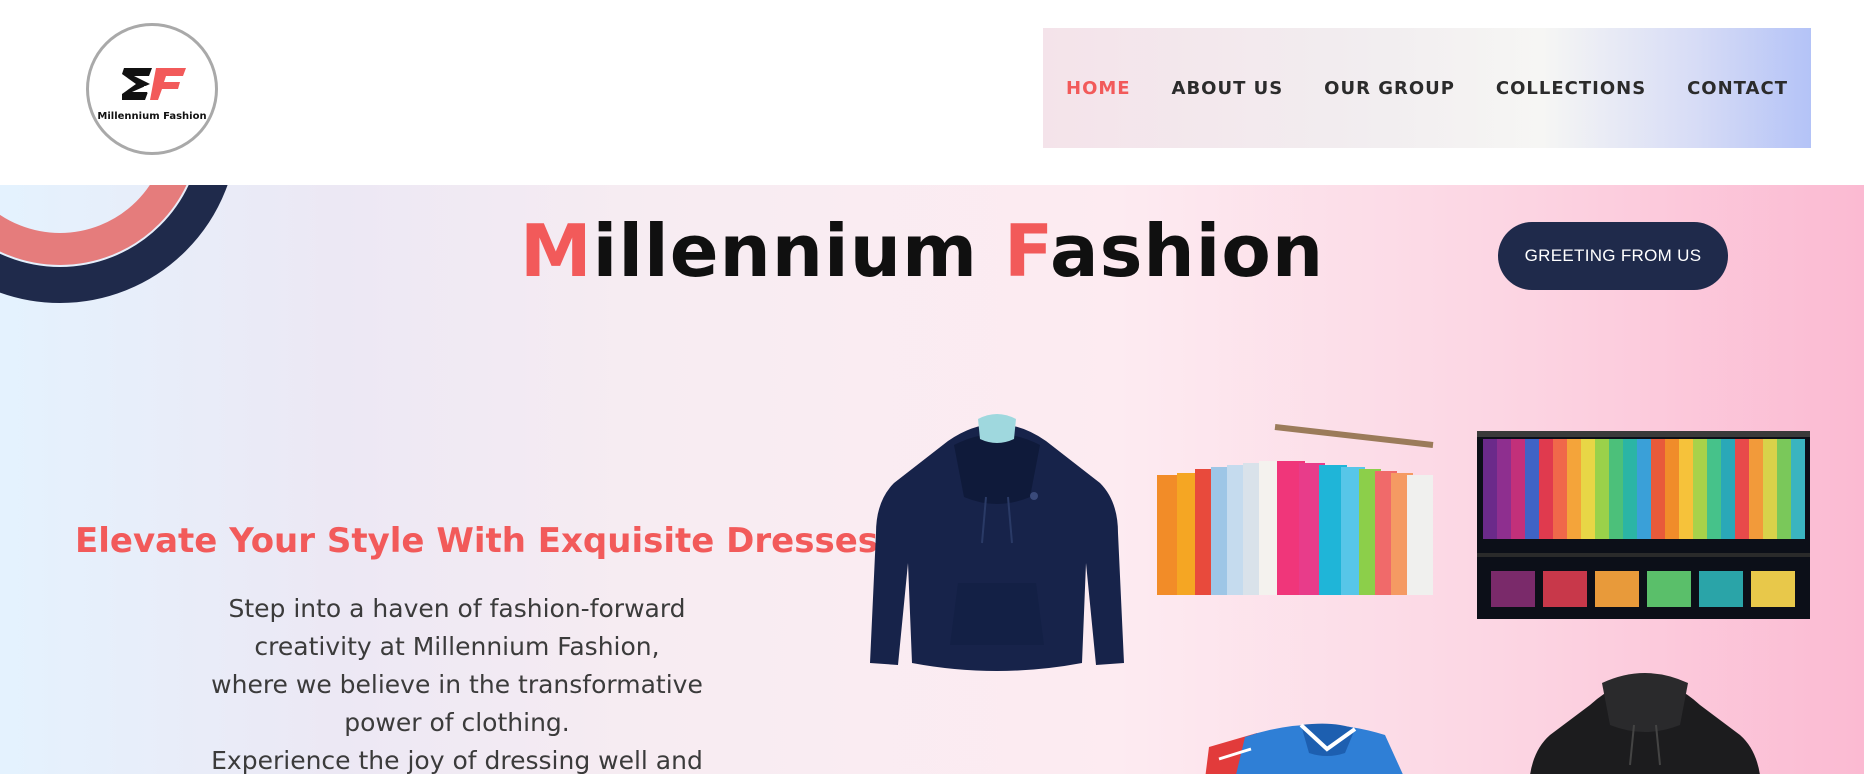 The image size is (1864, 774). Describe the element at coordinates (457, 760) in the screenshot. I see `description-line: Experience the joy of dressing well and` at that location.